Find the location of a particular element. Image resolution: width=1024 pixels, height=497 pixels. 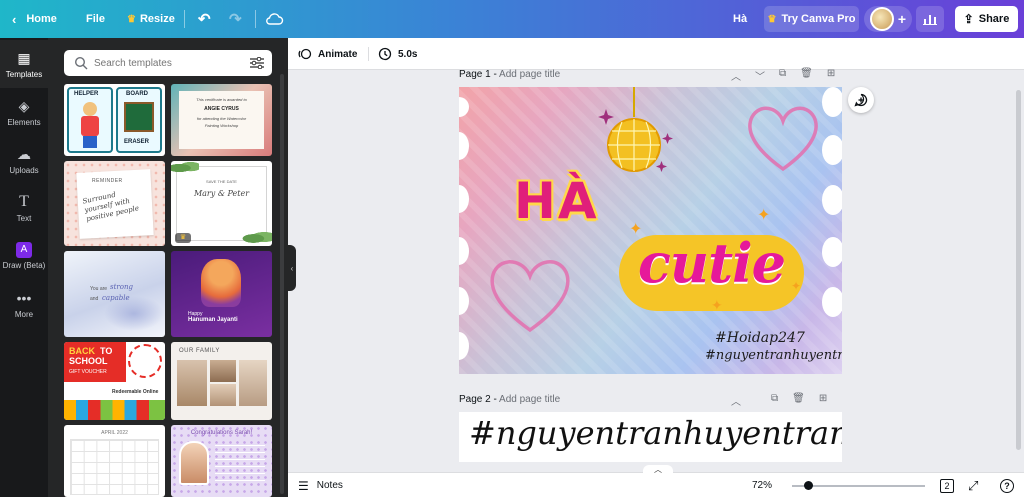

filter-sliders-icon is located at coordinates (257, 63).